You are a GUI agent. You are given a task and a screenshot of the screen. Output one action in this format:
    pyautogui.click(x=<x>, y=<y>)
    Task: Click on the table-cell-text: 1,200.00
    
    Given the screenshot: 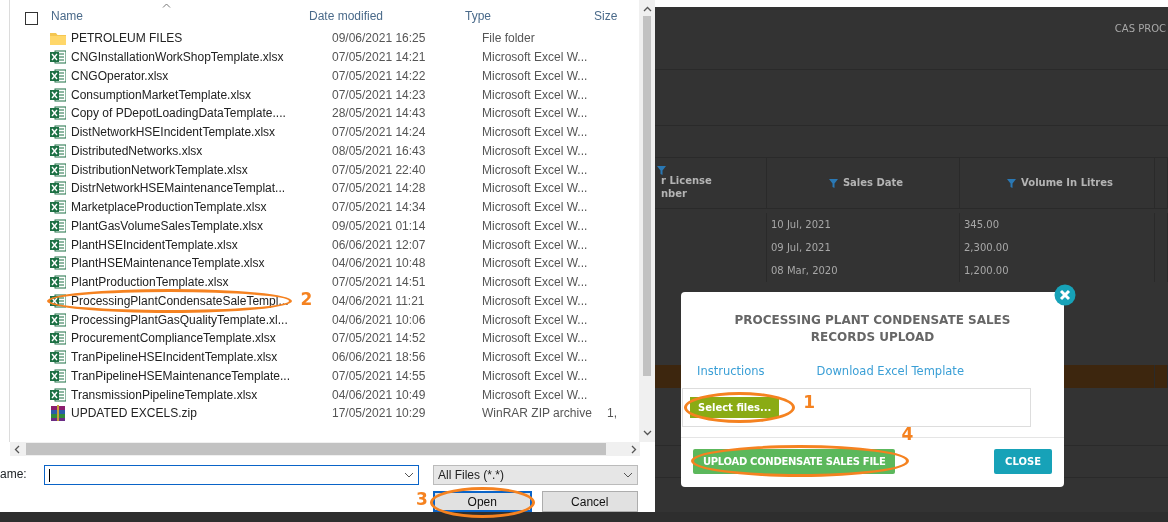 What is the action you would take?
    pyautogui.click(x=986, y=271)
    